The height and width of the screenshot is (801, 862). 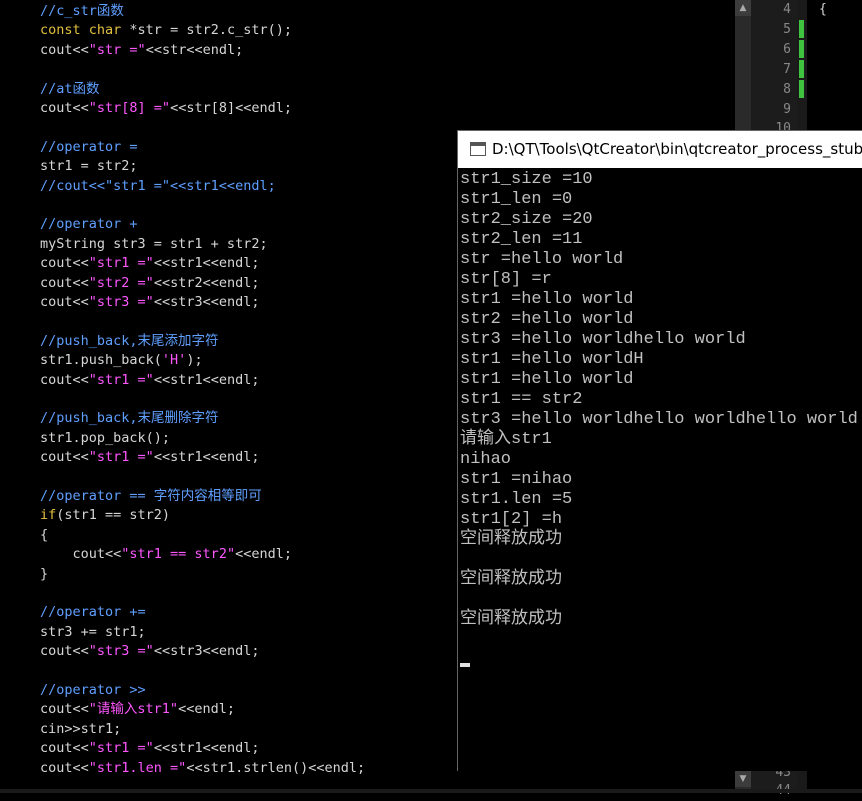 I want to click on code-line: cout<<"str1 == str2"<<endl;, so click(x=166, y=554).